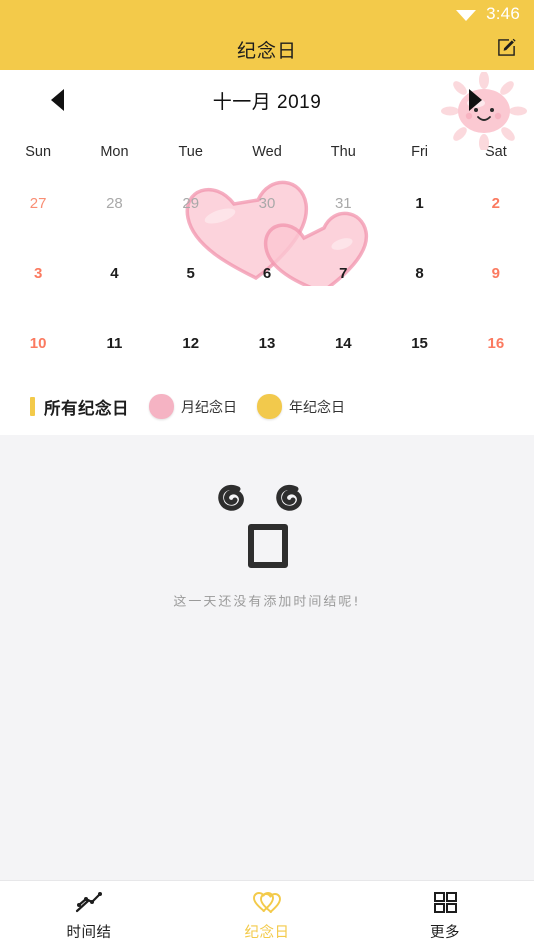 The height and width of the screenshot is (949, 534). What do you see at coordinates (267, 203) in the screenshot?
I see `calendar-day: 30` at bounding box center [267, 203].